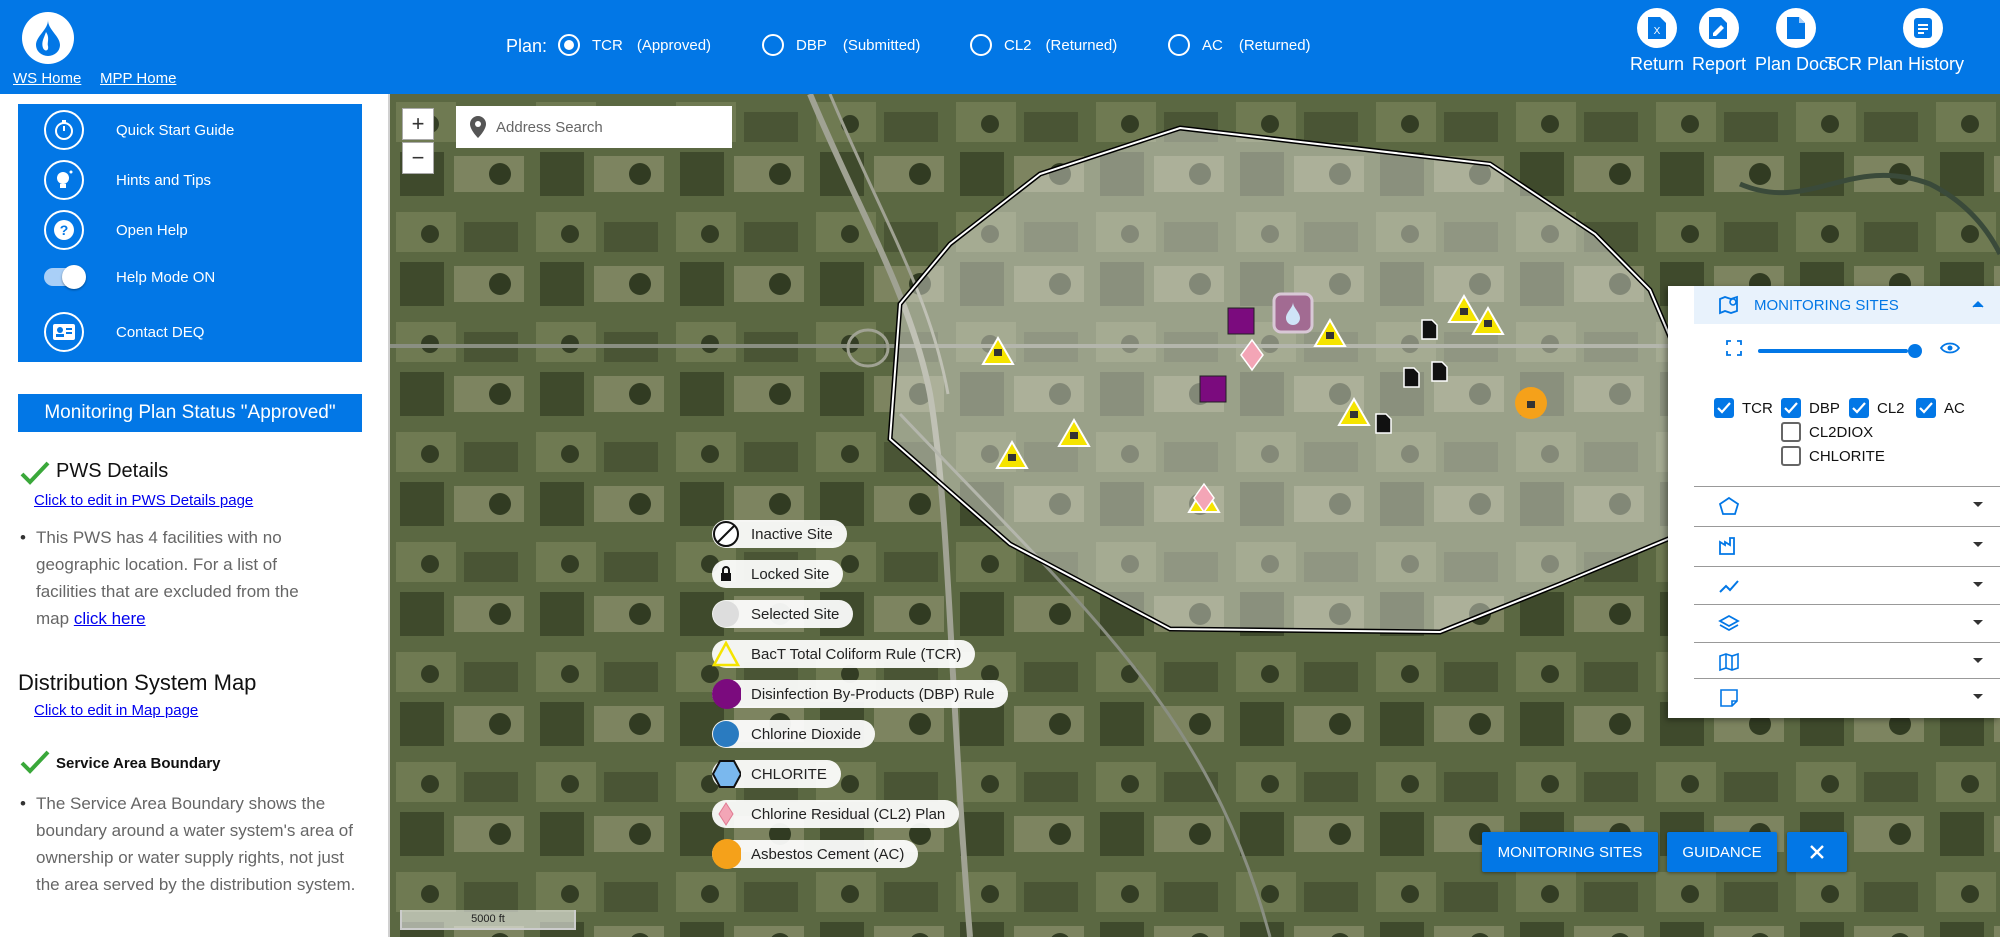 This screenshot has width=2000, height=937. What do you see at coordinates (1719, 41) in the screenshot?
I see `report-button: Report` at bounding box center [1719, 41].